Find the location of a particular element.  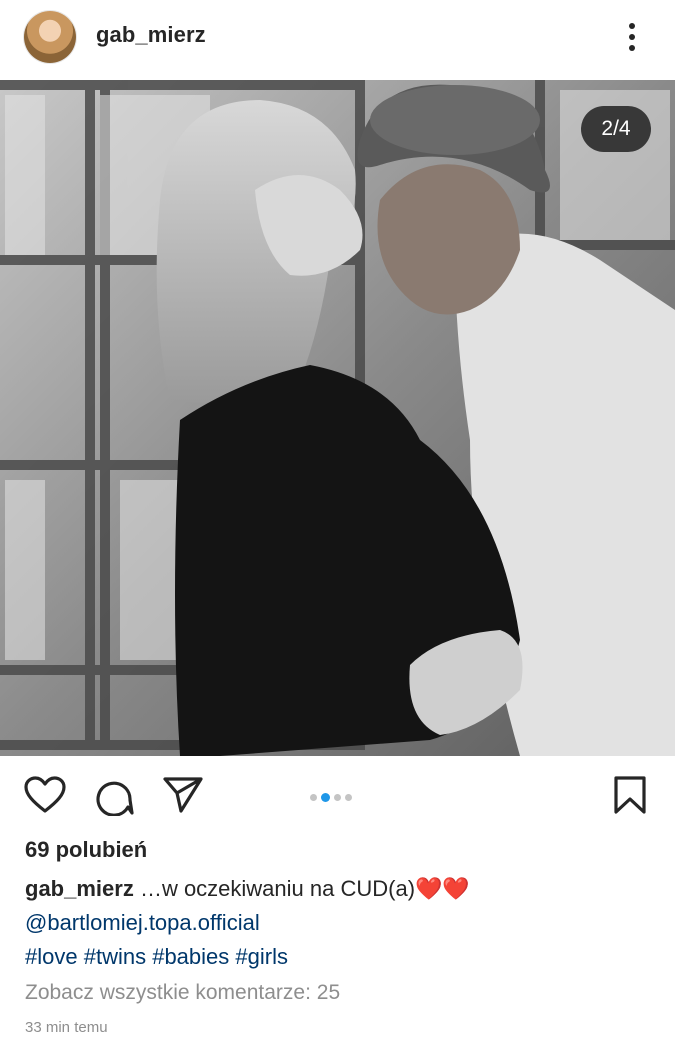

action-bar is located at coordinates (337, 795).